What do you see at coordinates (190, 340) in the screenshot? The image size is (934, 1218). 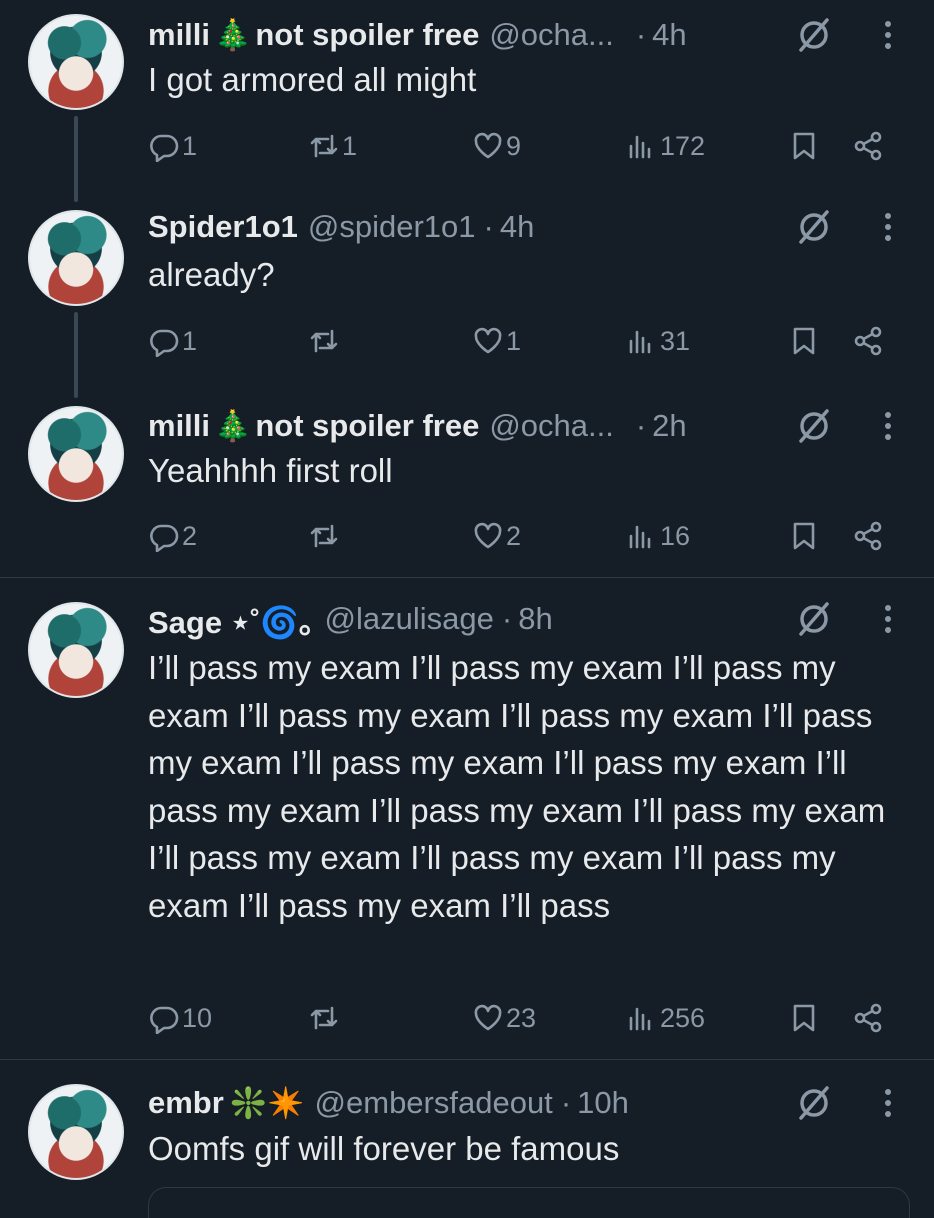 I see `reply-count: 1` at bounding box center [190, 340].